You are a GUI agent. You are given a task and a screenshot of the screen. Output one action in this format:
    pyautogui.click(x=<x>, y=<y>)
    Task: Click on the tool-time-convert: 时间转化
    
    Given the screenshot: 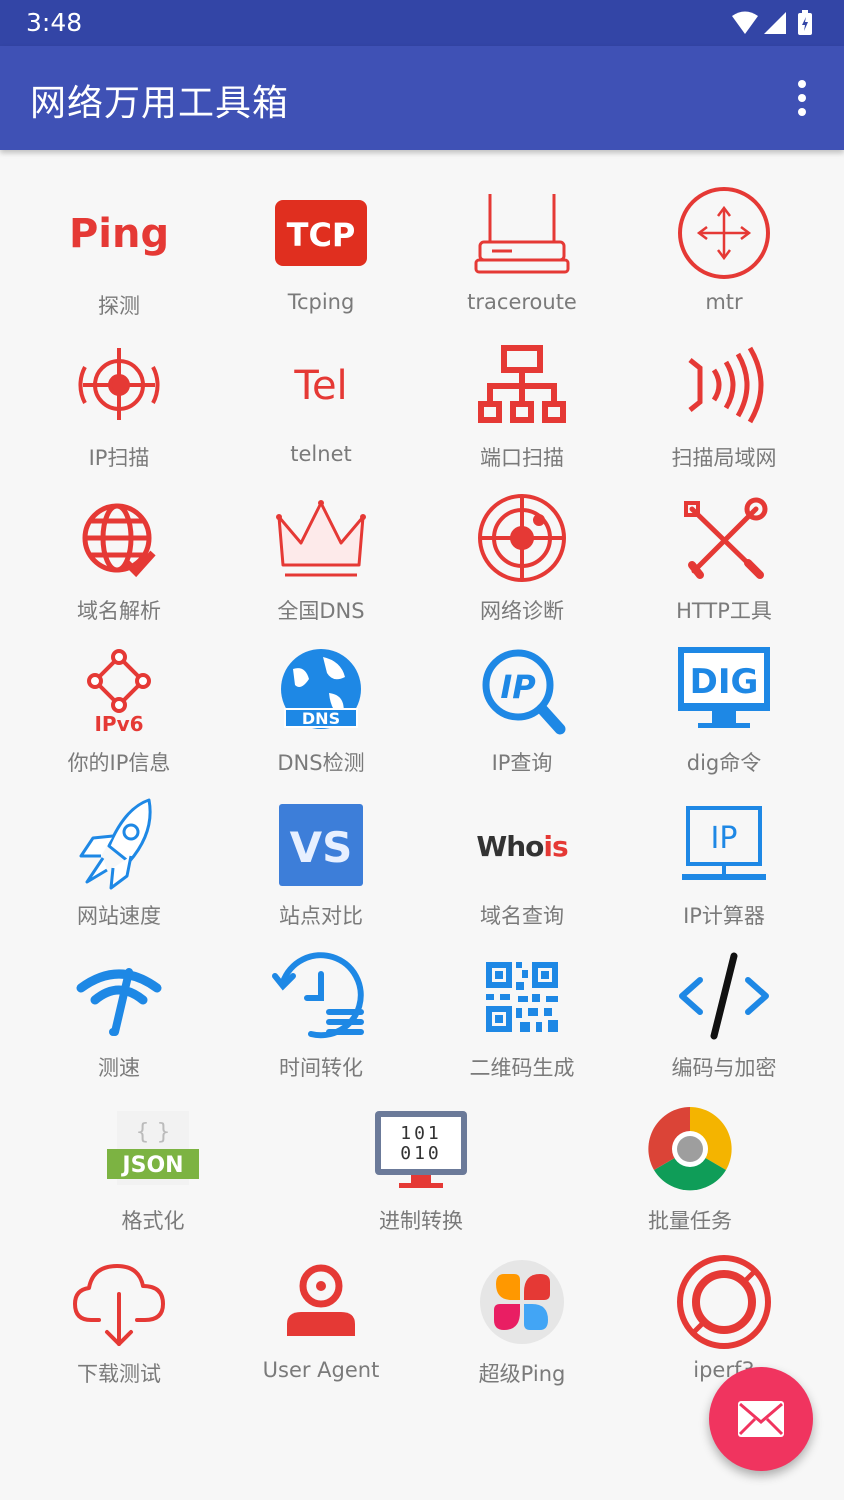 What is the action you would take?
    pyautogui.click(x=321, y=1022)
    